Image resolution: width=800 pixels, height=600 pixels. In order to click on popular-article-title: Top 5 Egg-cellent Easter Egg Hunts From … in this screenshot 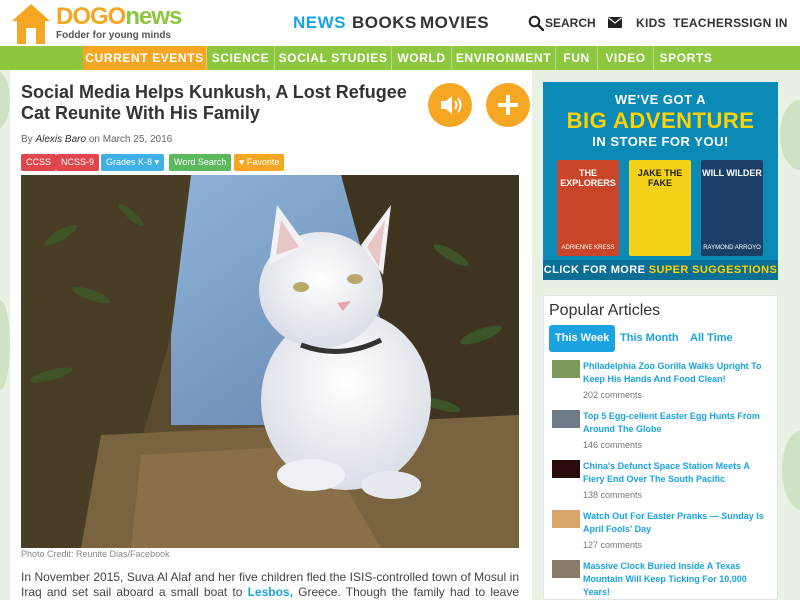, I will do `click(678, 423)`.